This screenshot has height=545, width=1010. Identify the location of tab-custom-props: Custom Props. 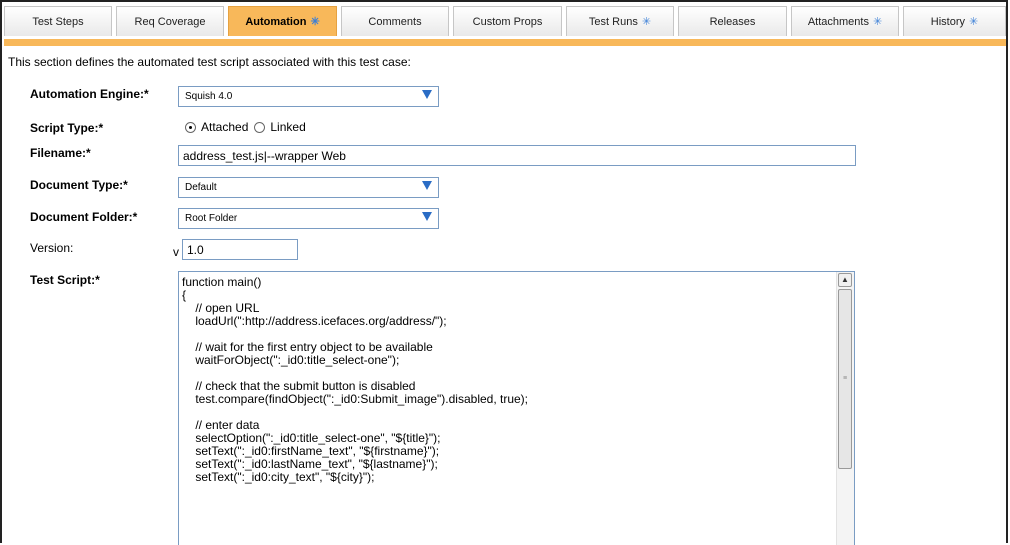
(507, 21).